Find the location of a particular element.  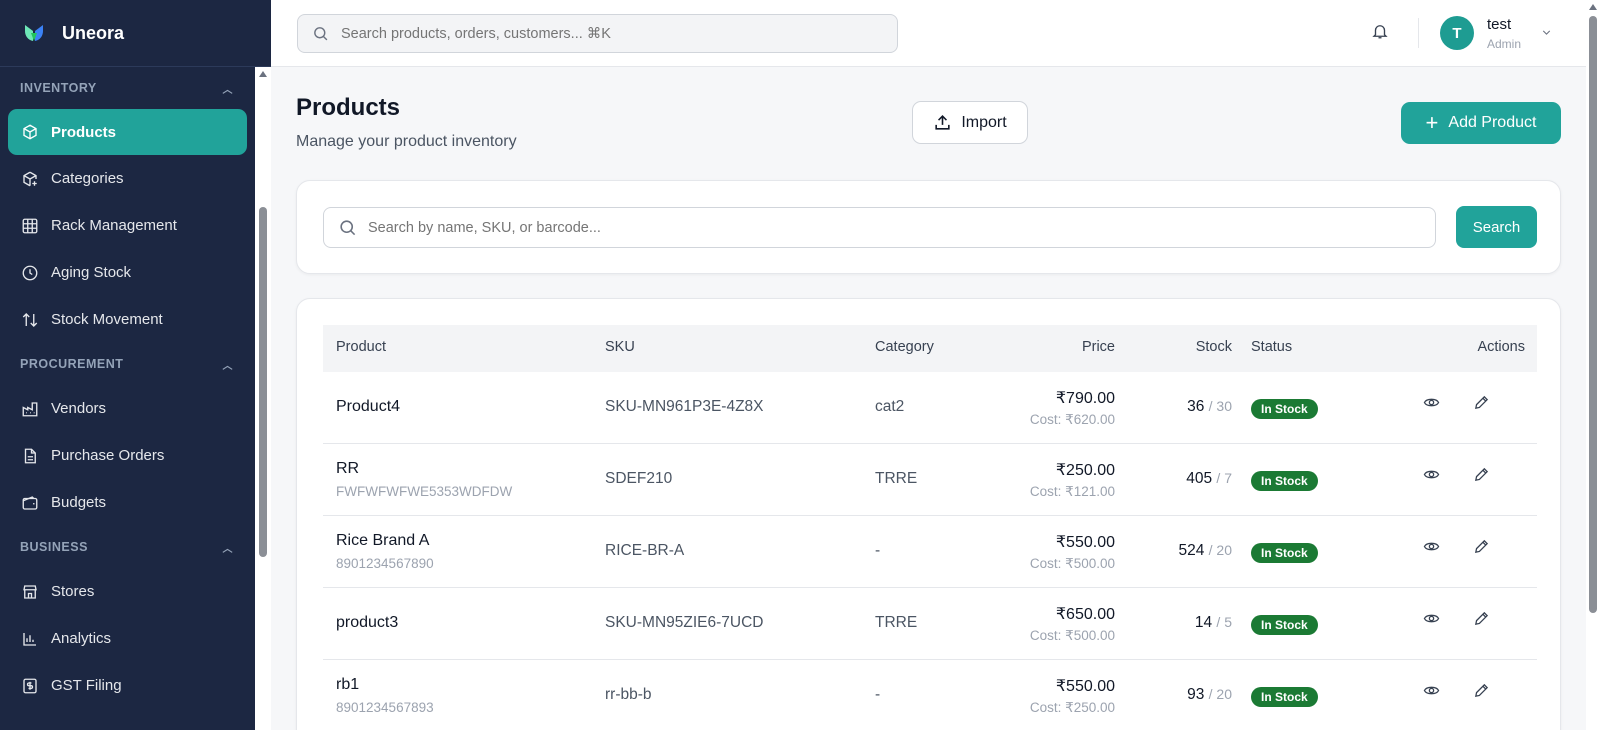

section-inventory: INVENTORY ︿ is located at coordinates (127, 88).